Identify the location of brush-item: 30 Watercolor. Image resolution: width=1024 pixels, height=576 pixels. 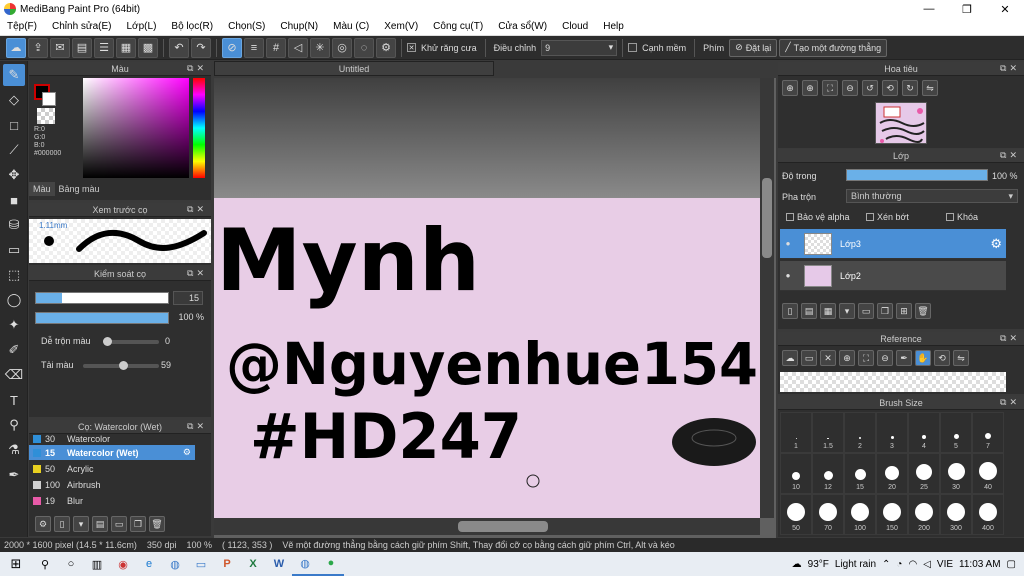
(112, 438).